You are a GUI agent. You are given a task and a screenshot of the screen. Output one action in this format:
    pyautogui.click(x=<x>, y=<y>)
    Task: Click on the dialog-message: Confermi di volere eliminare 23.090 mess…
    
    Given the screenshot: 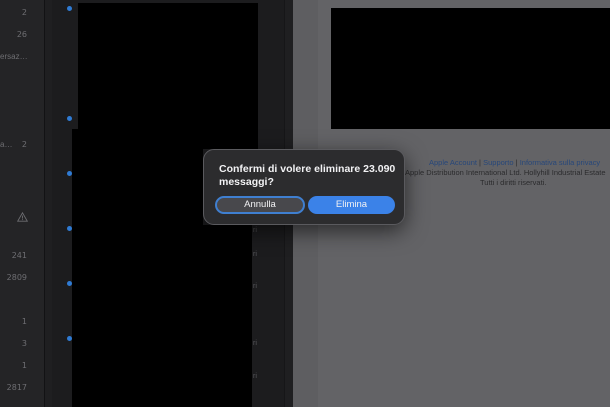 What is the action you would take?
    pyautogui.click(x=307, y=175)
    